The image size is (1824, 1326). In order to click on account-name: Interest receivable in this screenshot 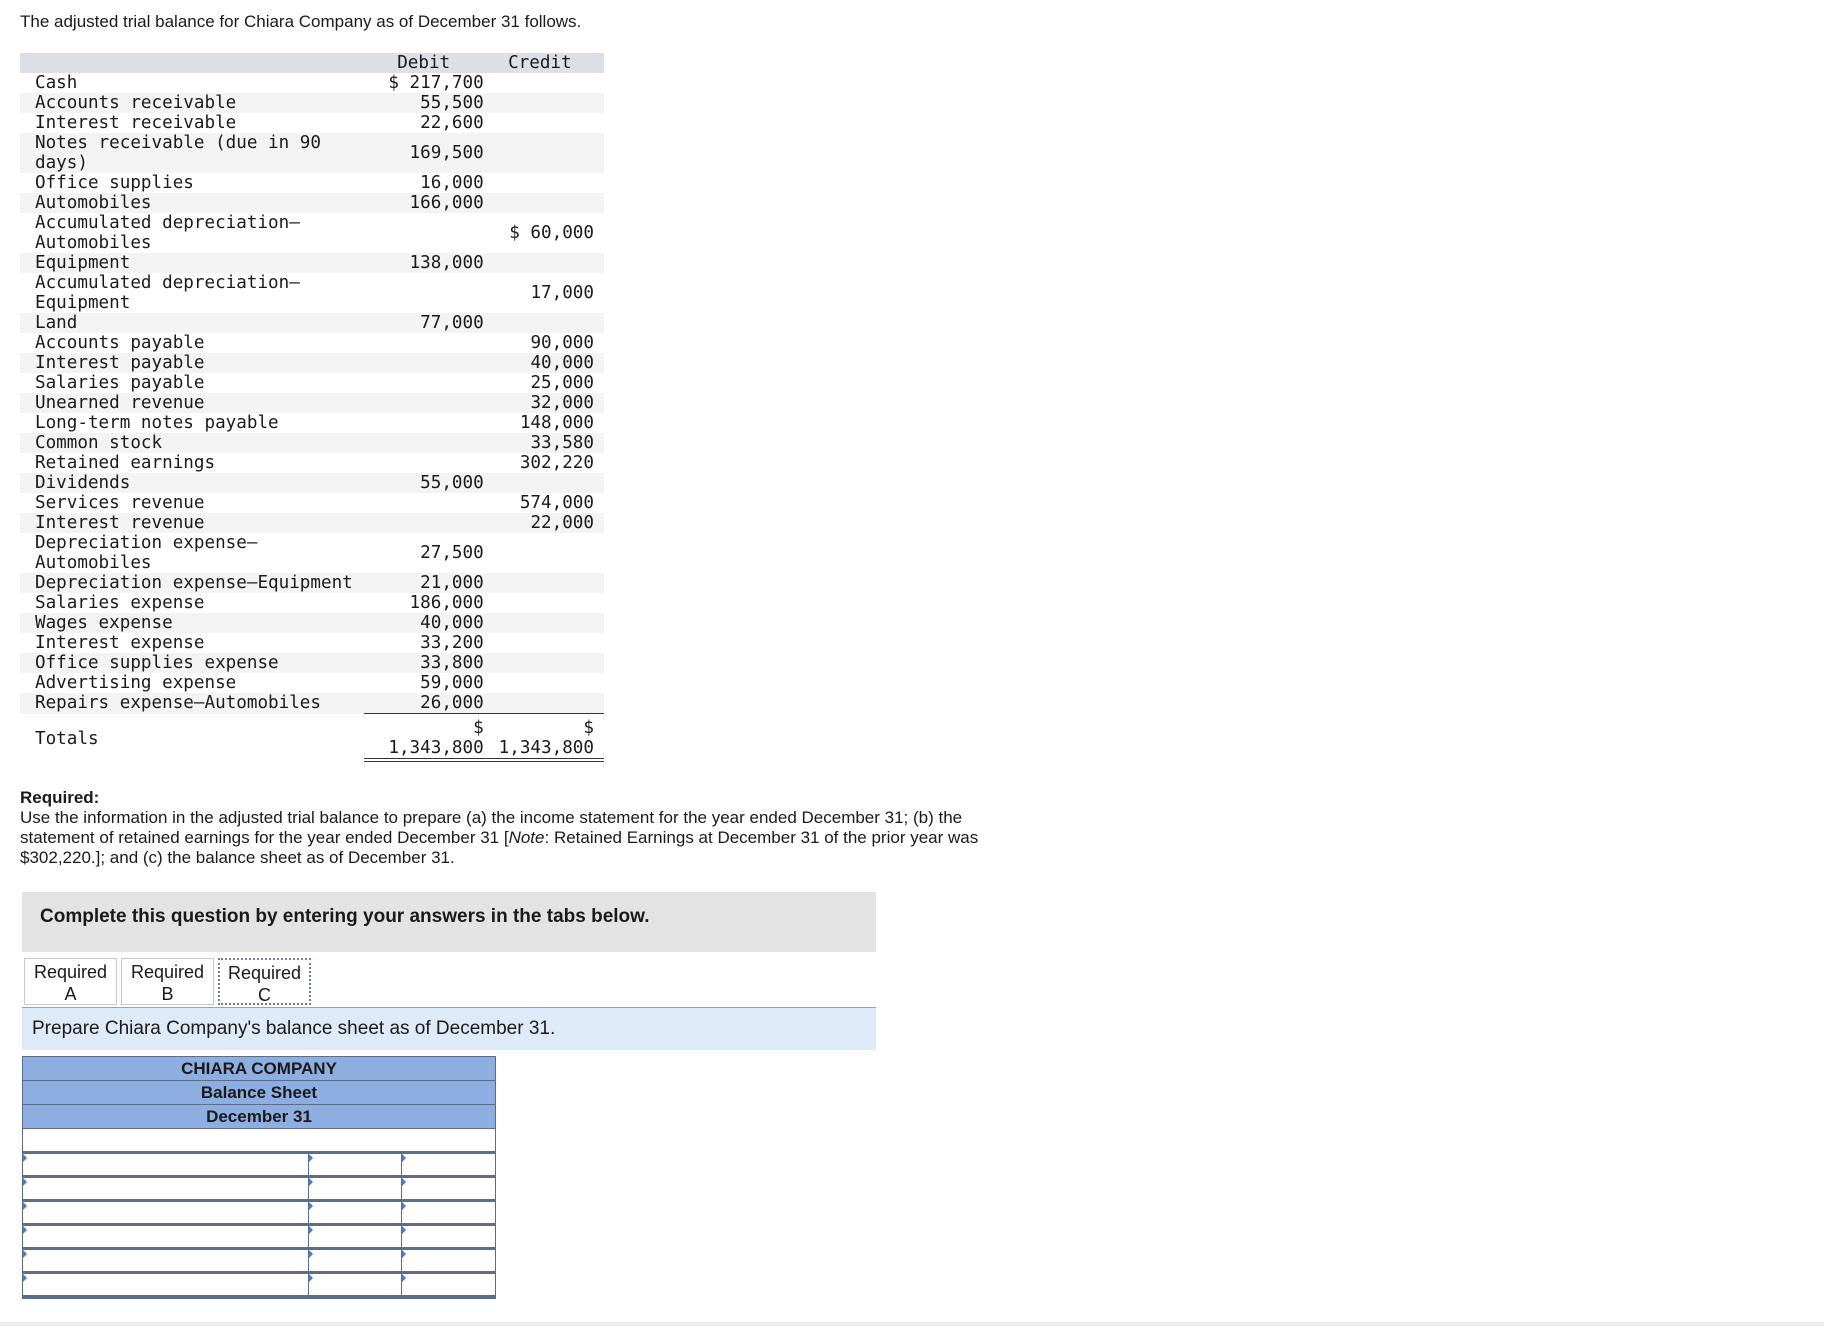, I will do `click(136, 123)`.